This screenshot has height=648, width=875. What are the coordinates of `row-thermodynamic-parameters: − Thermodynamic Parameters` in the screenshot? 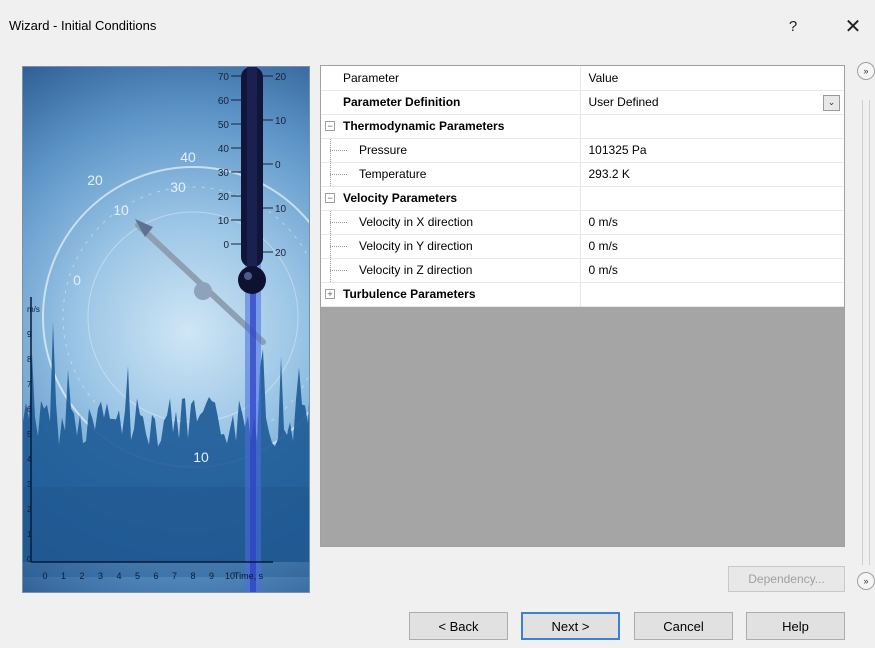 It's located at (583, 126).